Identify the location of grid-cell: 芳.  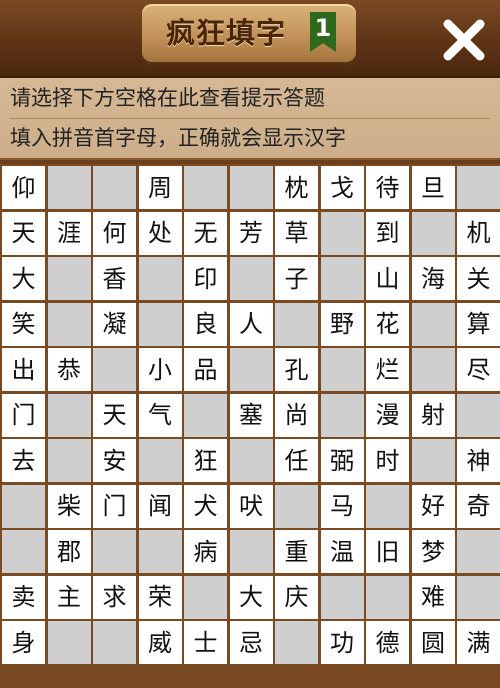
(251, 233).